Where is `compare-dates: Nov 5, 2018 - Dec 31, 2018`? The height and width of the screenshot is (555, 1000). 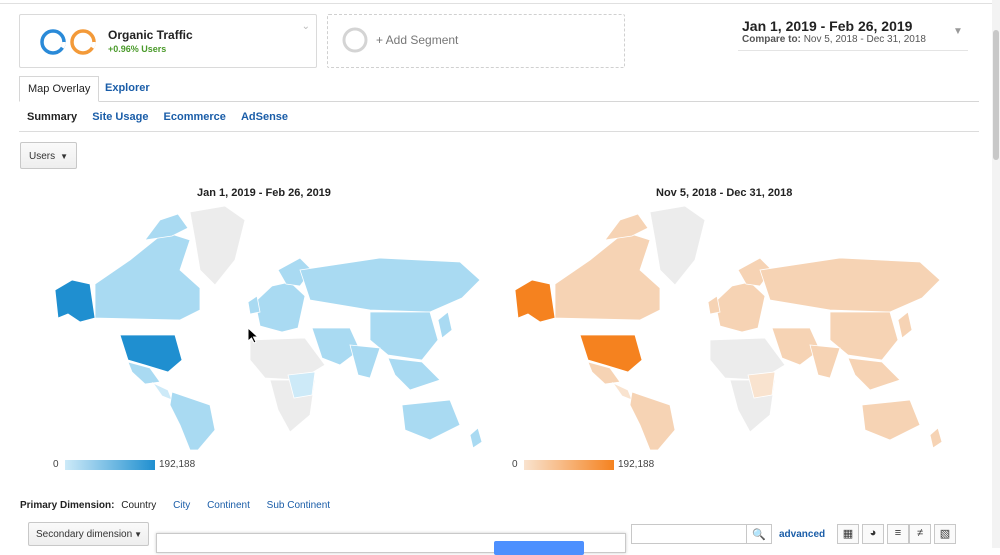
compare-dates: Nov 5, 2018 - Dec 31, 2018 is located at coordinates (864, 39).